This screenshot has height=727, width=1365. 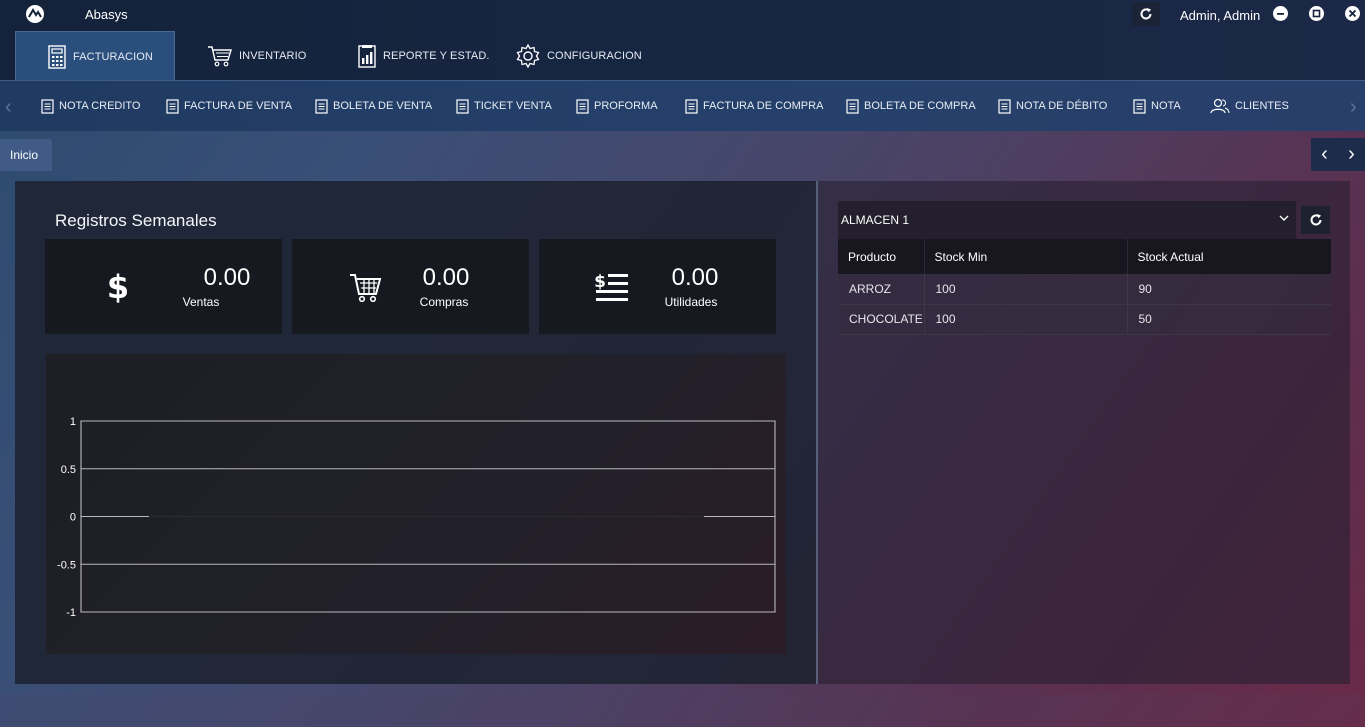 What do you see at coordinates (763, 106) in the screenshot?
I see `toolbar-label: FACTURA DE COMPRA` at bounding box center [763, 106].